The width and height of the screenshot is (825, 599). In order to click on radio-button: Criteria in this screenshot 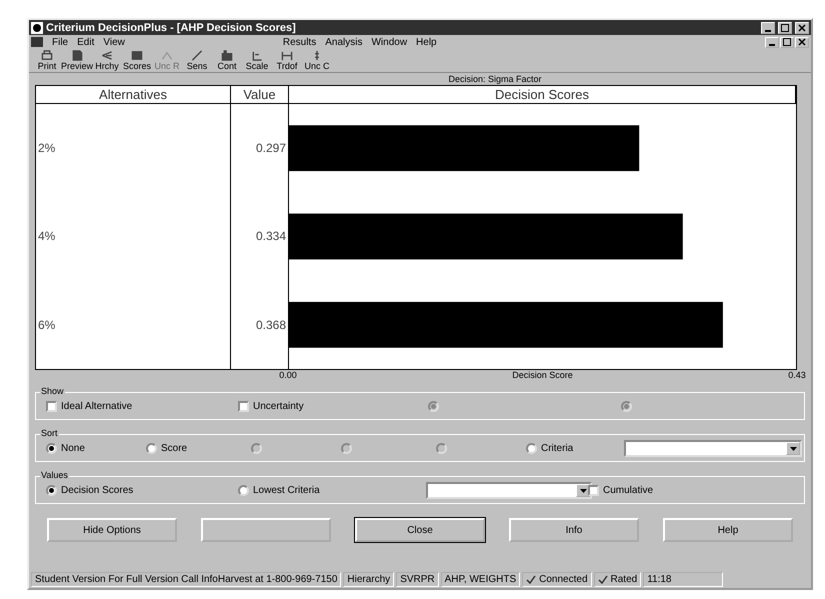, I will do `click(550, 448)`.